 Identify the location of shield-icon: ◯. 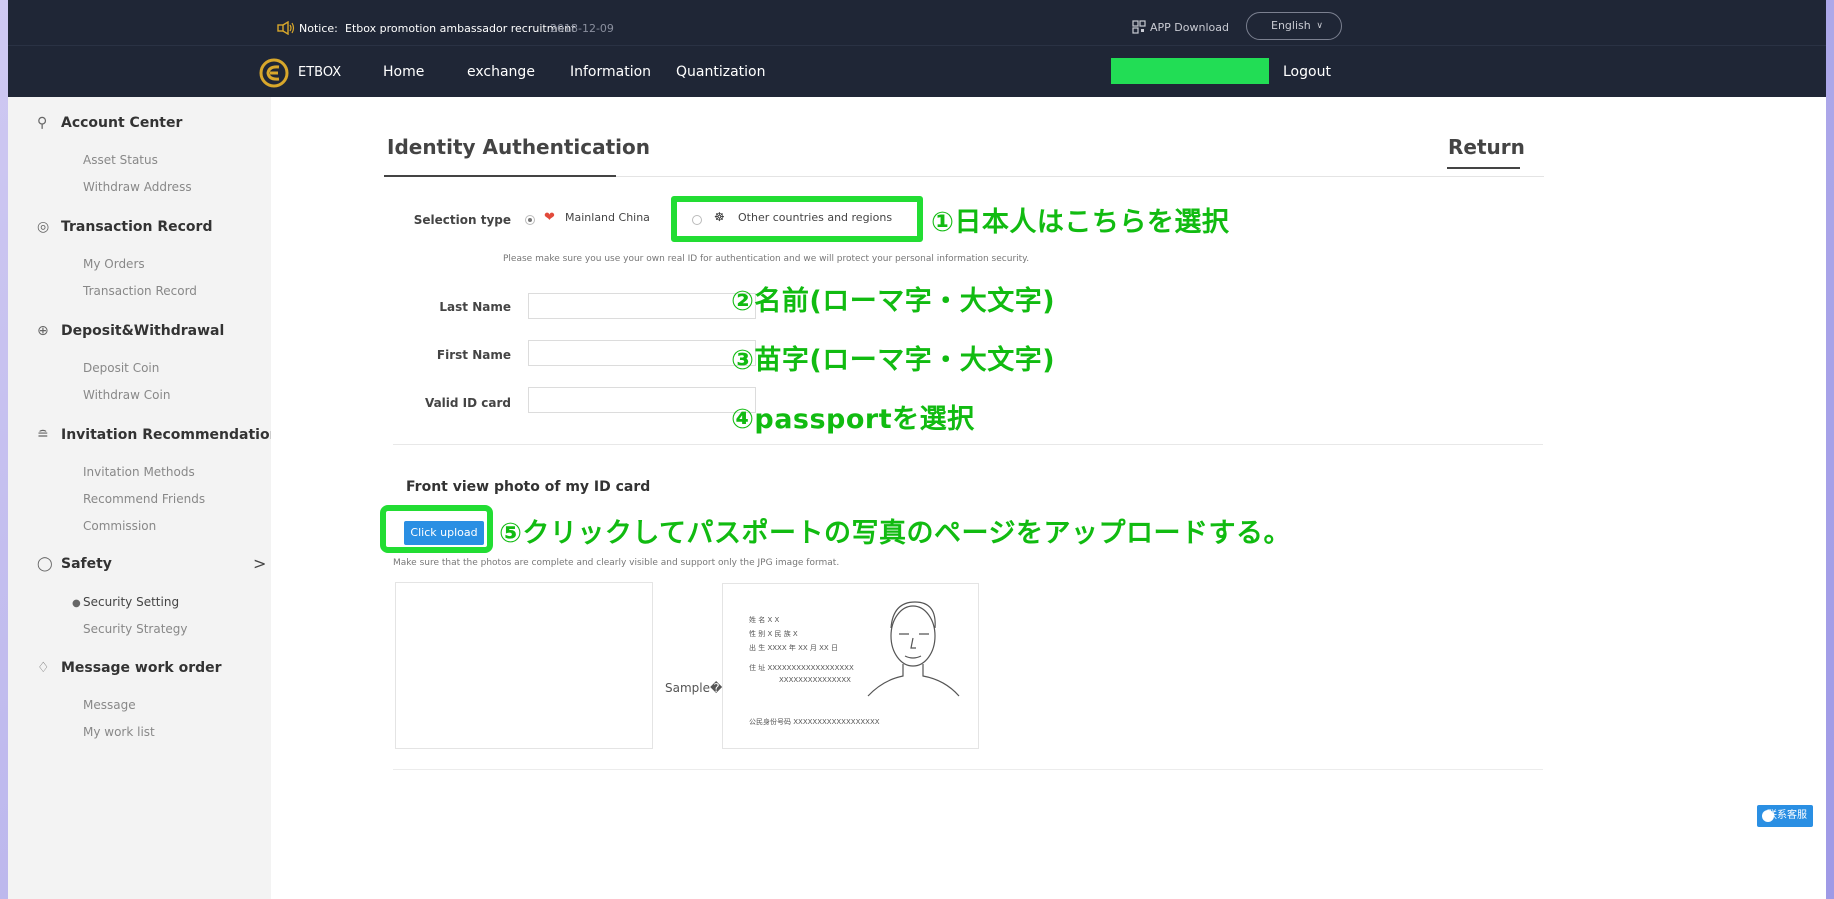
(45, 564).